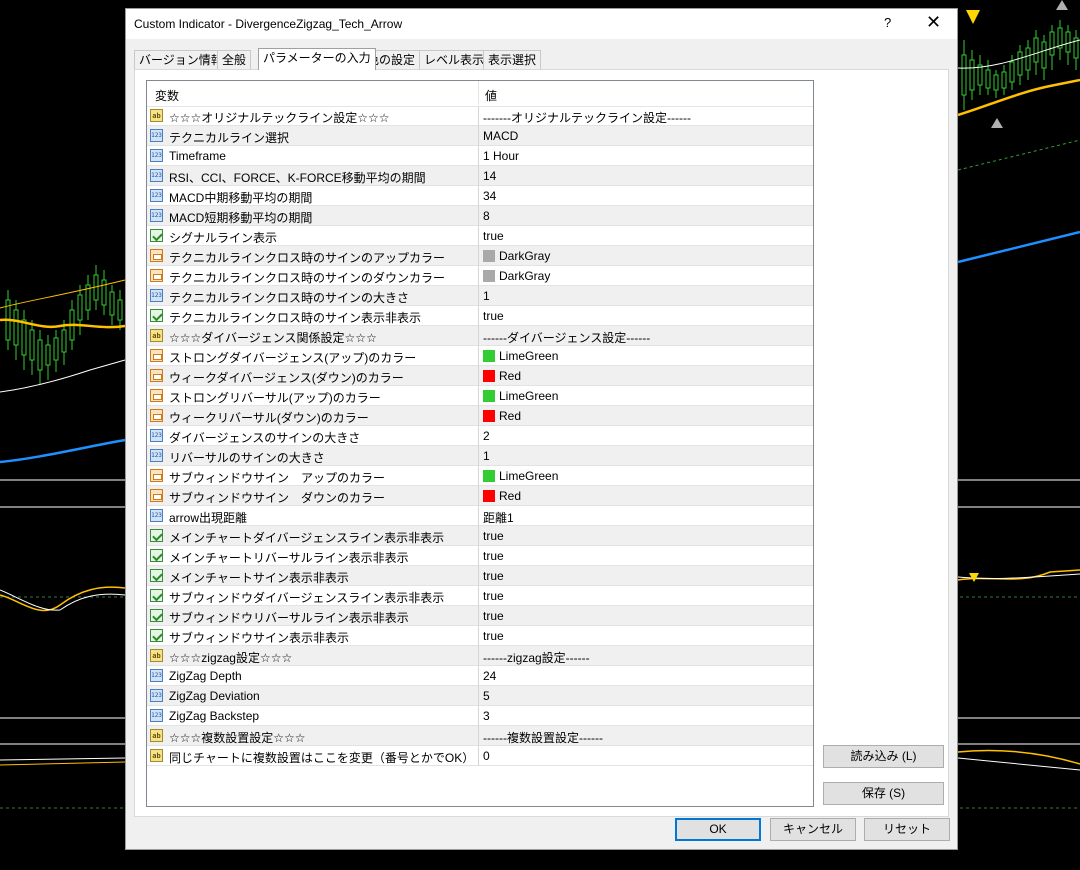 The height and width of the screenshot is (870, 1080). What do you see at coordinates (480, 456) in the screenshot?
I see `parameter-row: 123 リバーサルのサインの大きさ 1` at bounding box center [480, 456].